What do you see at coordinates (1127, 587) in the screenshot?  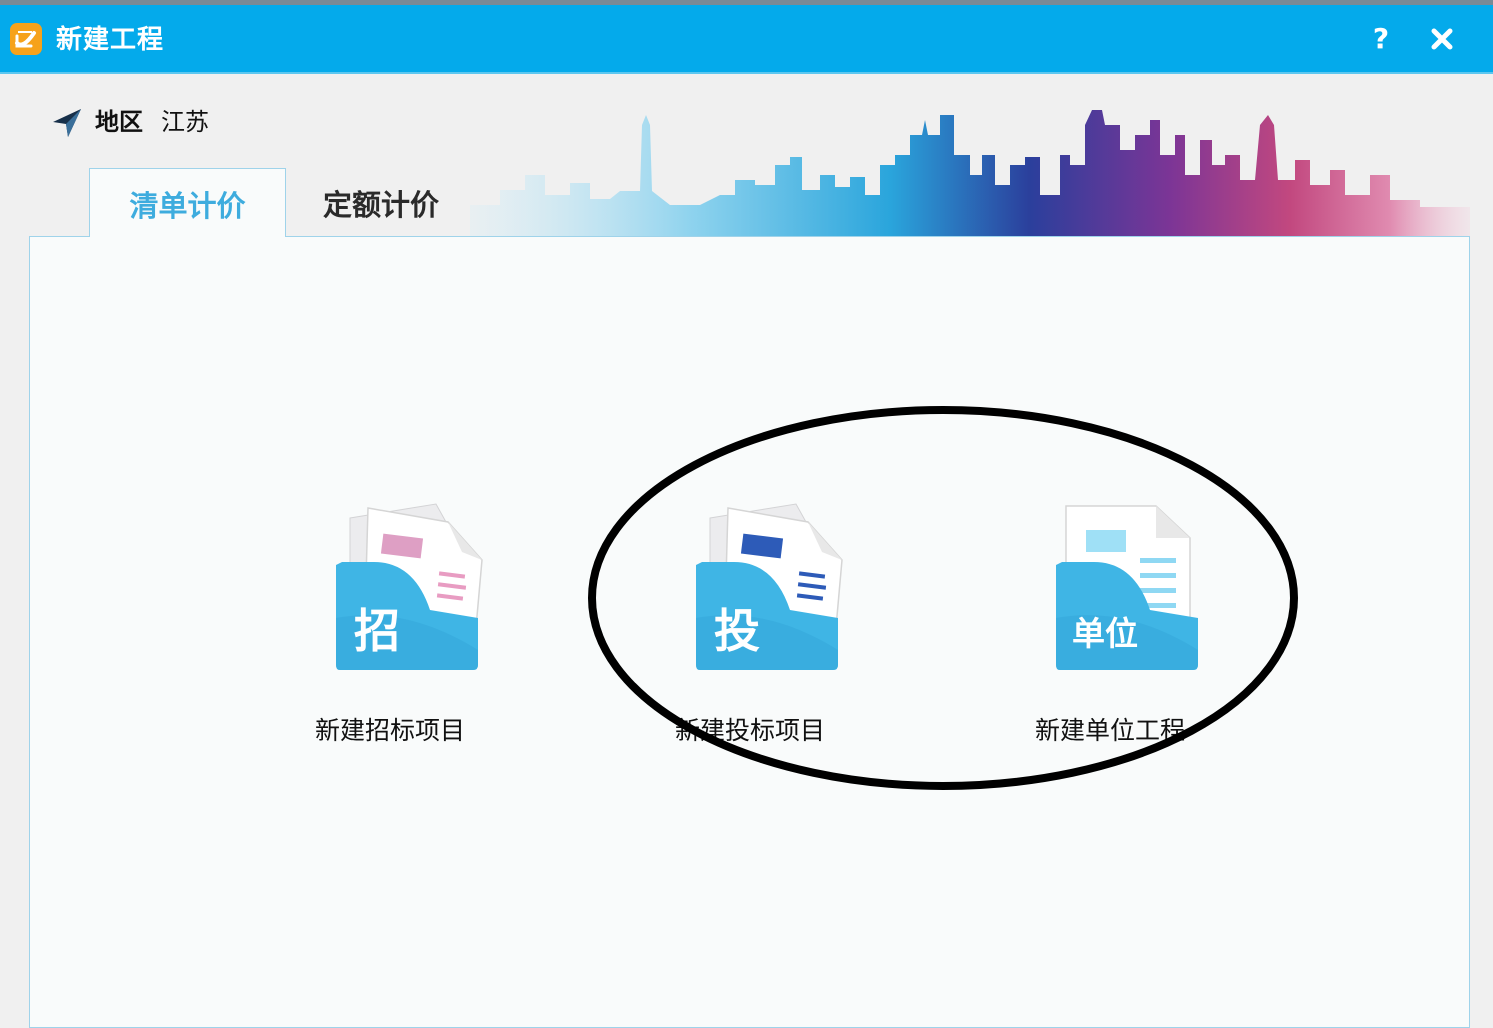 I see `unit-project-folder-icon: 单位` at bounding box center [1127, 587].